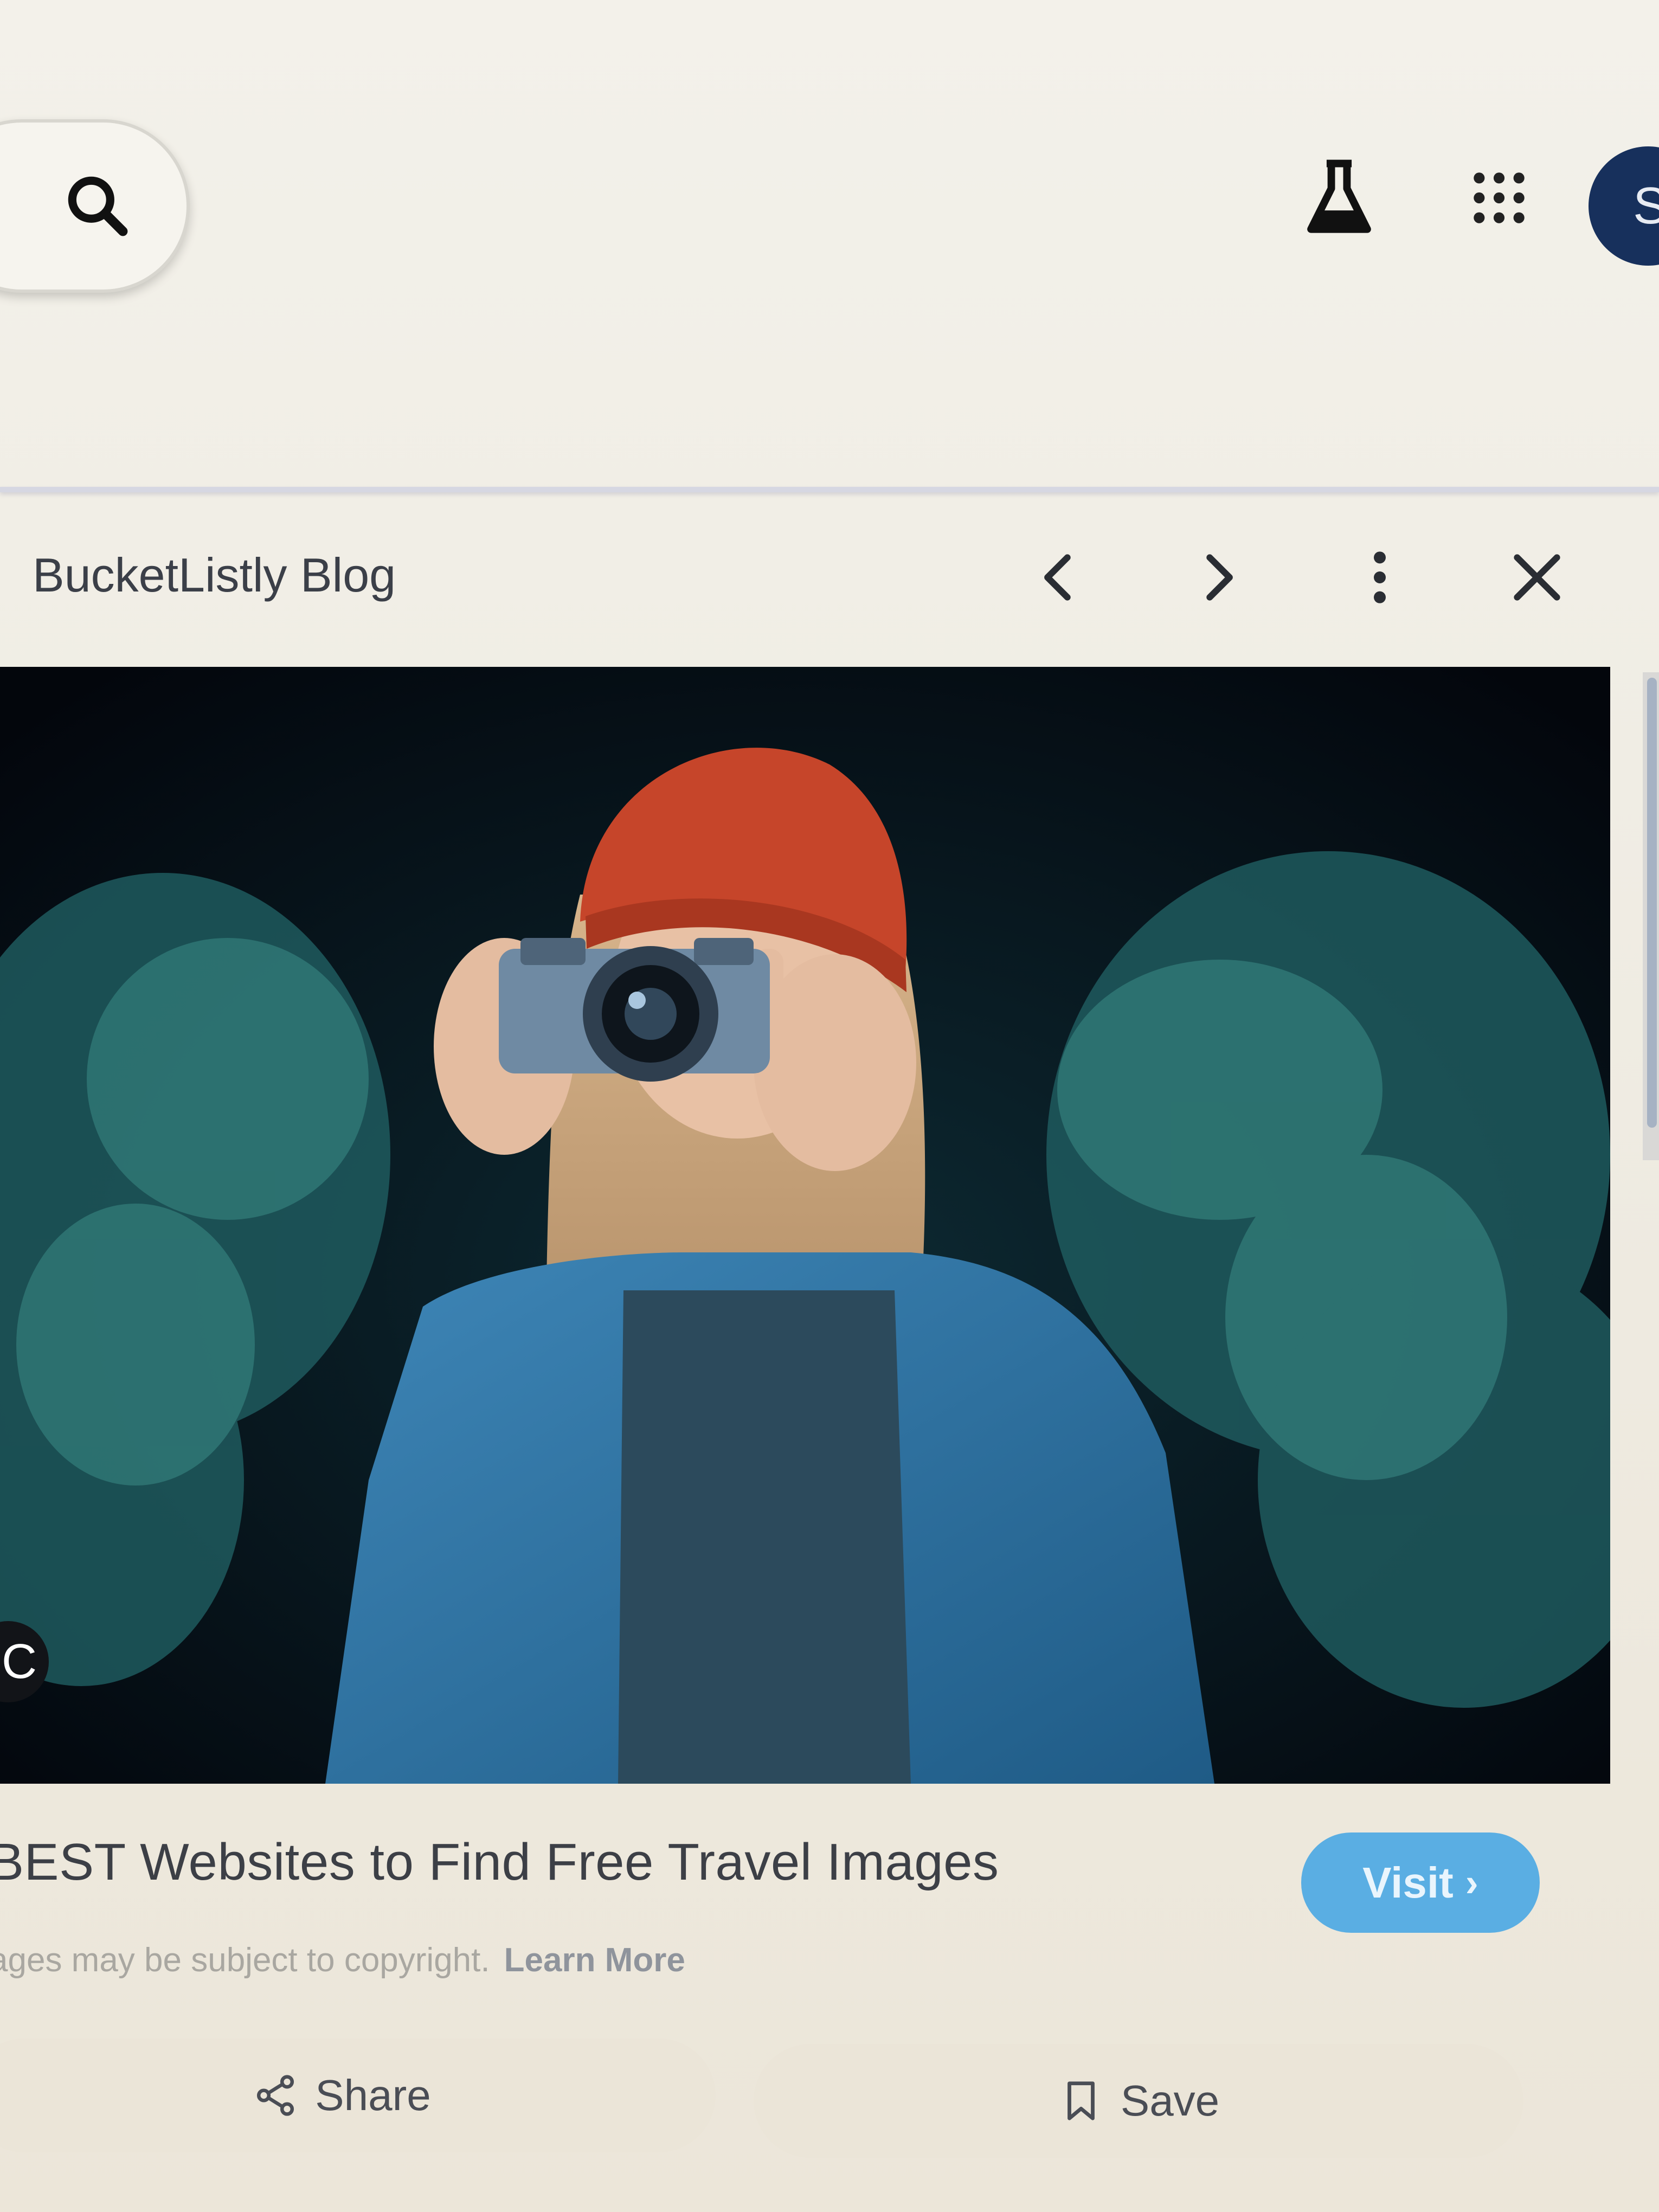 The height and width of the screenshot is (2212, 1659). Describe the element at coordinates (275, 2095) in the screenshot. I see `share-icon` at that location.